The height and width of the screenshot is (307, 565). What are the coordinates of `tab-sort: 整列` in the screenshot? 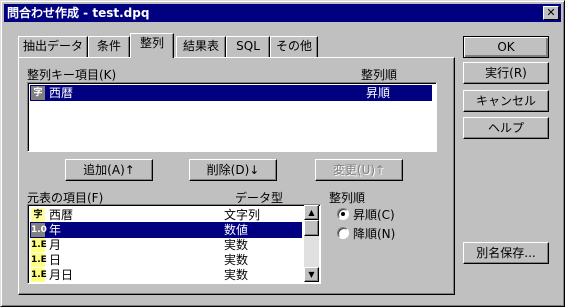 It's located at (152, 45).